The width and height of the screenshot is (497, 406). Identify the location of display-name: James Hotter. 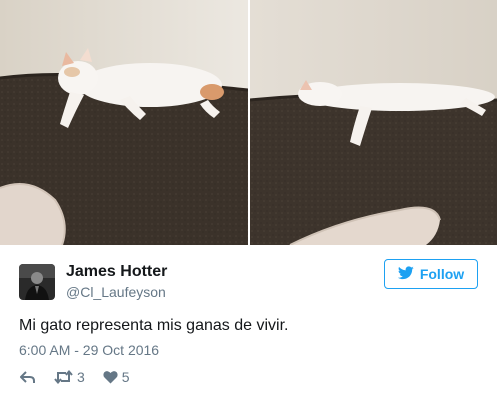
(116, 272).